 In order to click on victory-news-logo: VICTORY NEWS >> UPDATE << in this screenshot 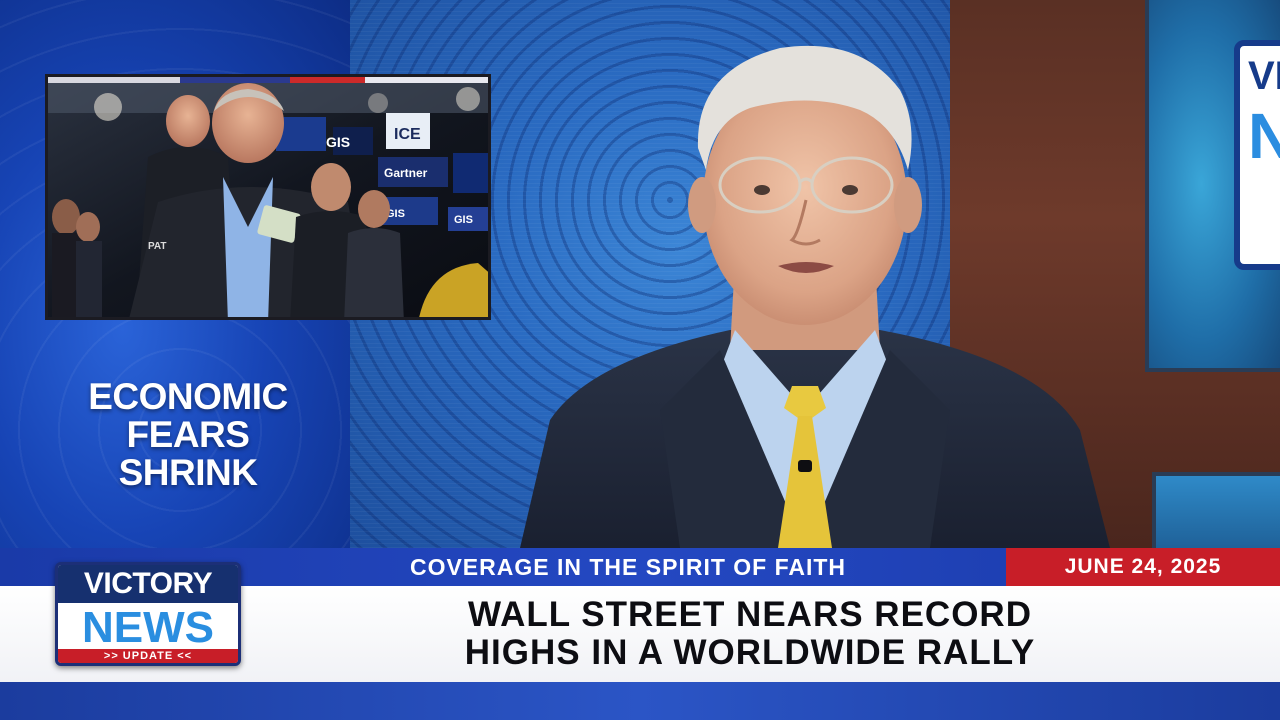, I will do `click(148, 614)`.